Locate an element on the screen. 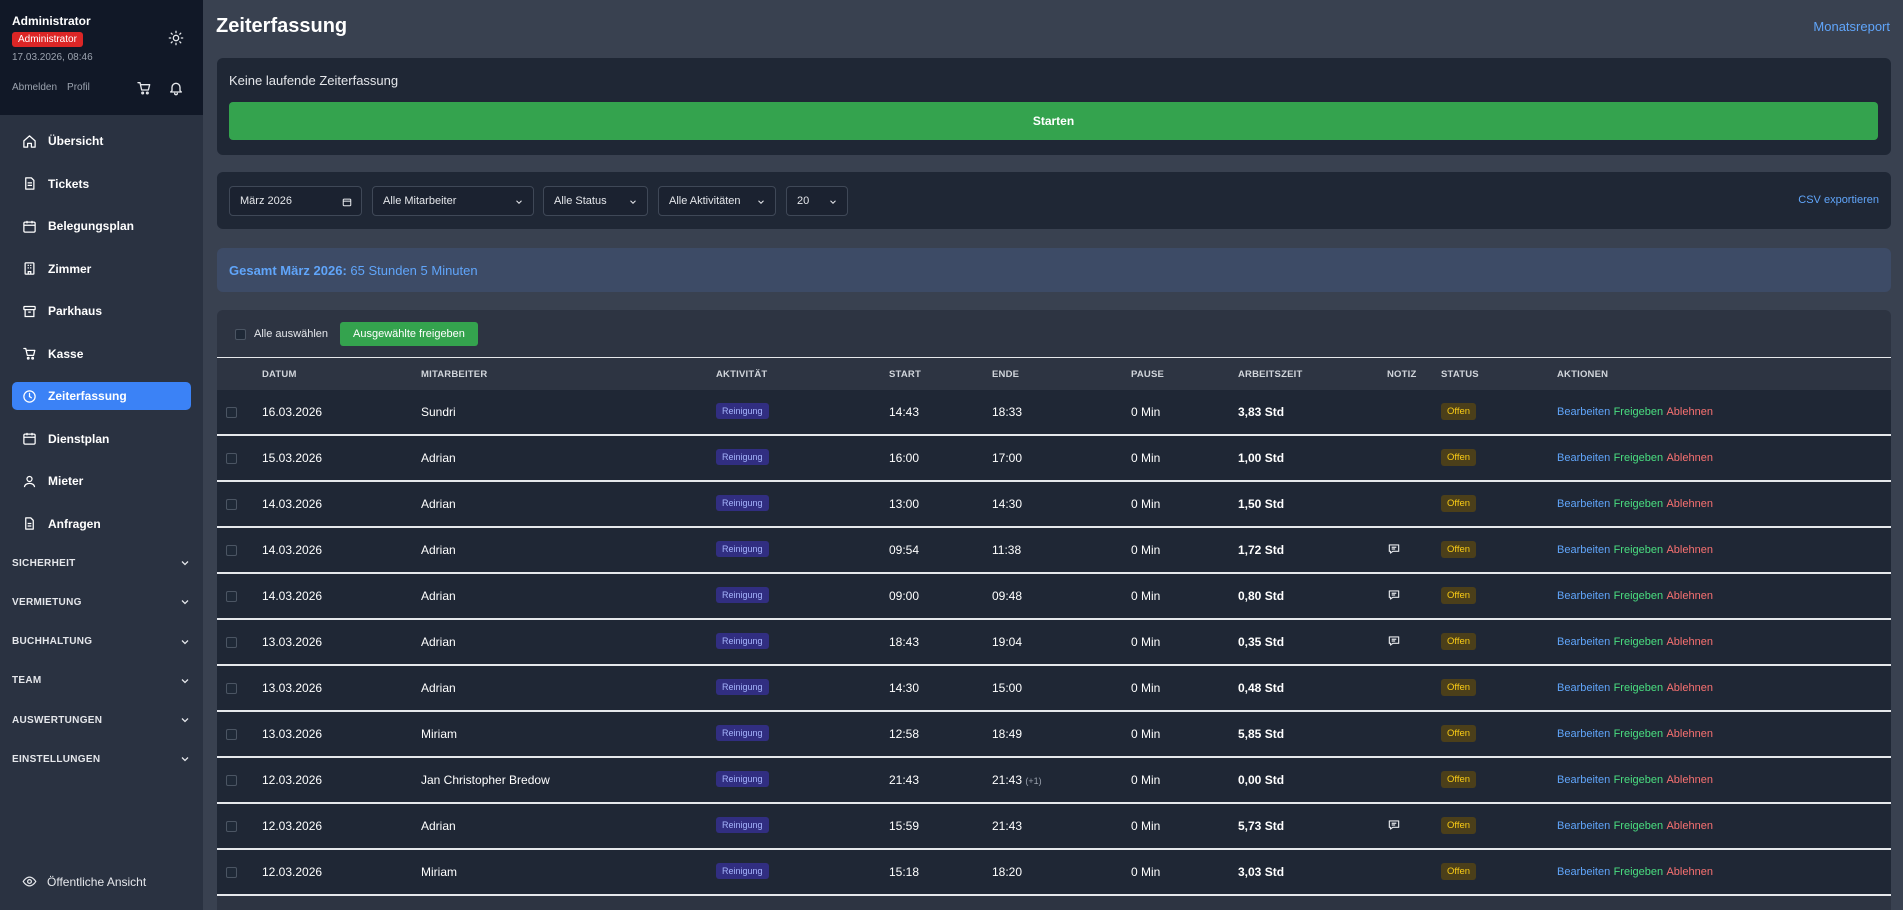 The height and width of the screenshot is (910, 1903). nav-section-team: TEAM is located at coordinates (101, 681).